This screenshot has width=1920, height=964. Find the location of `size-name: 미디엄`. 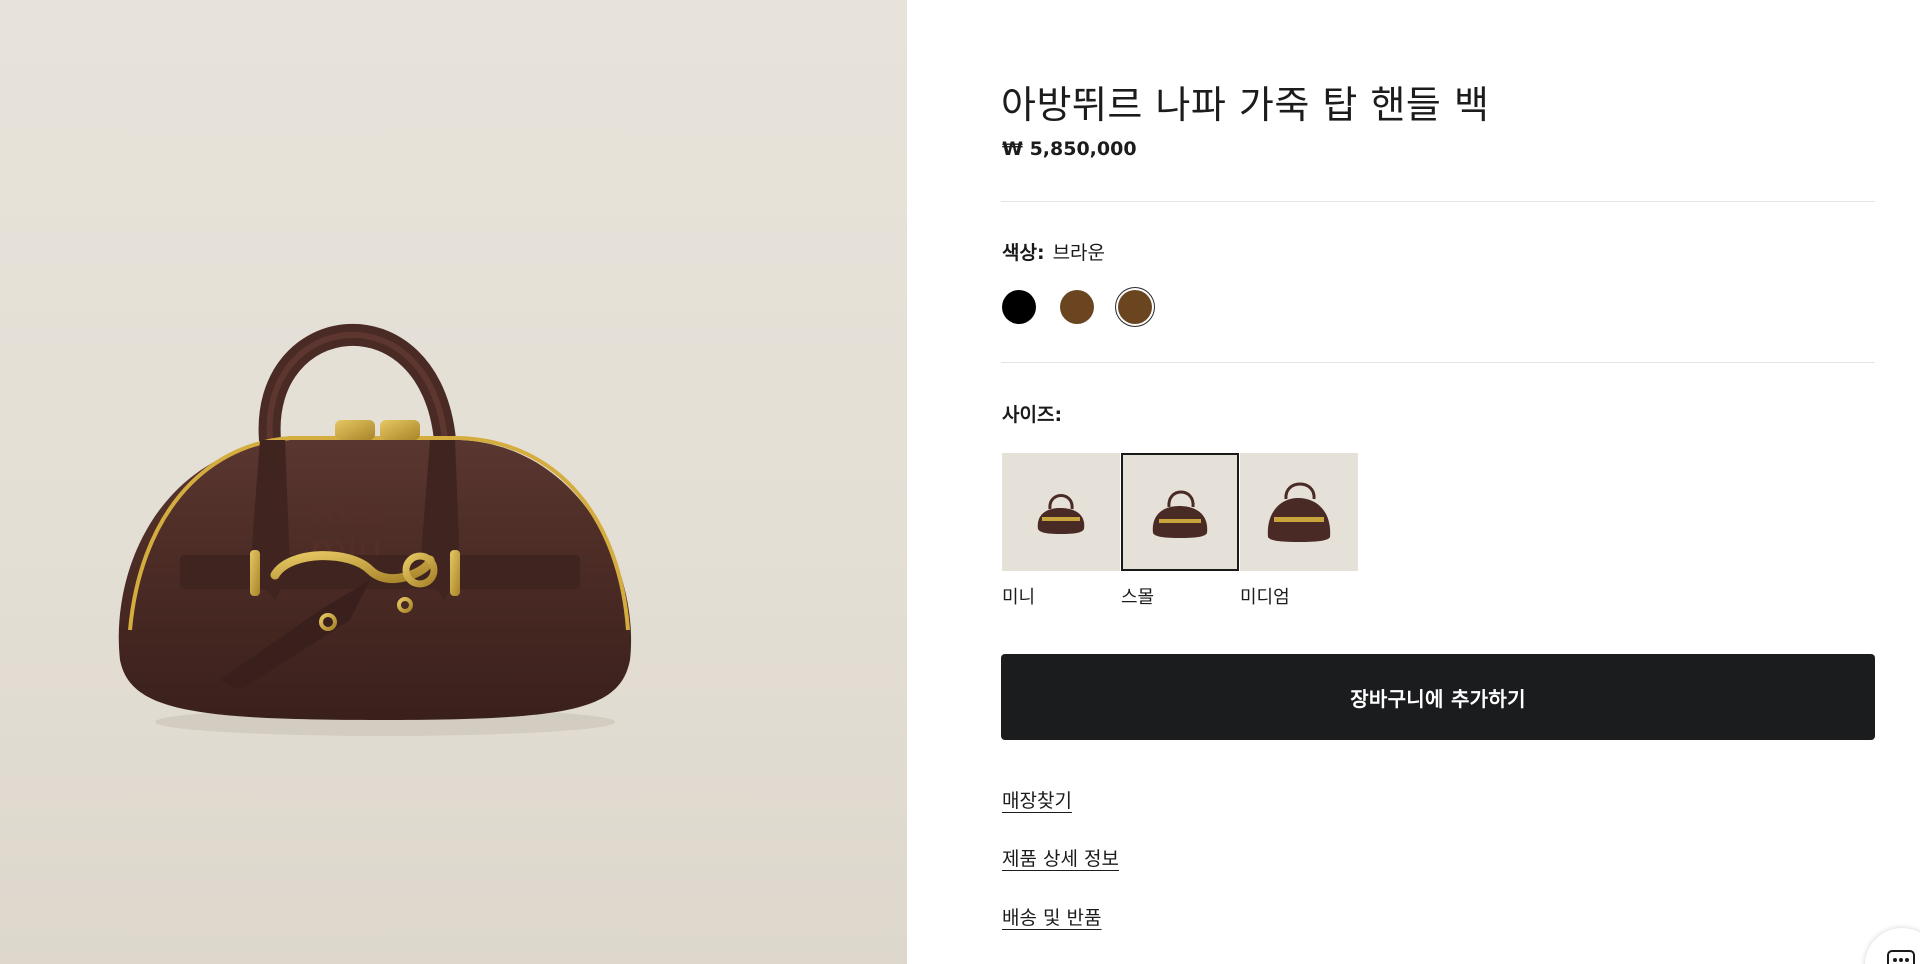

size-name: 미디엄 is located at coordinates (1265, 597).